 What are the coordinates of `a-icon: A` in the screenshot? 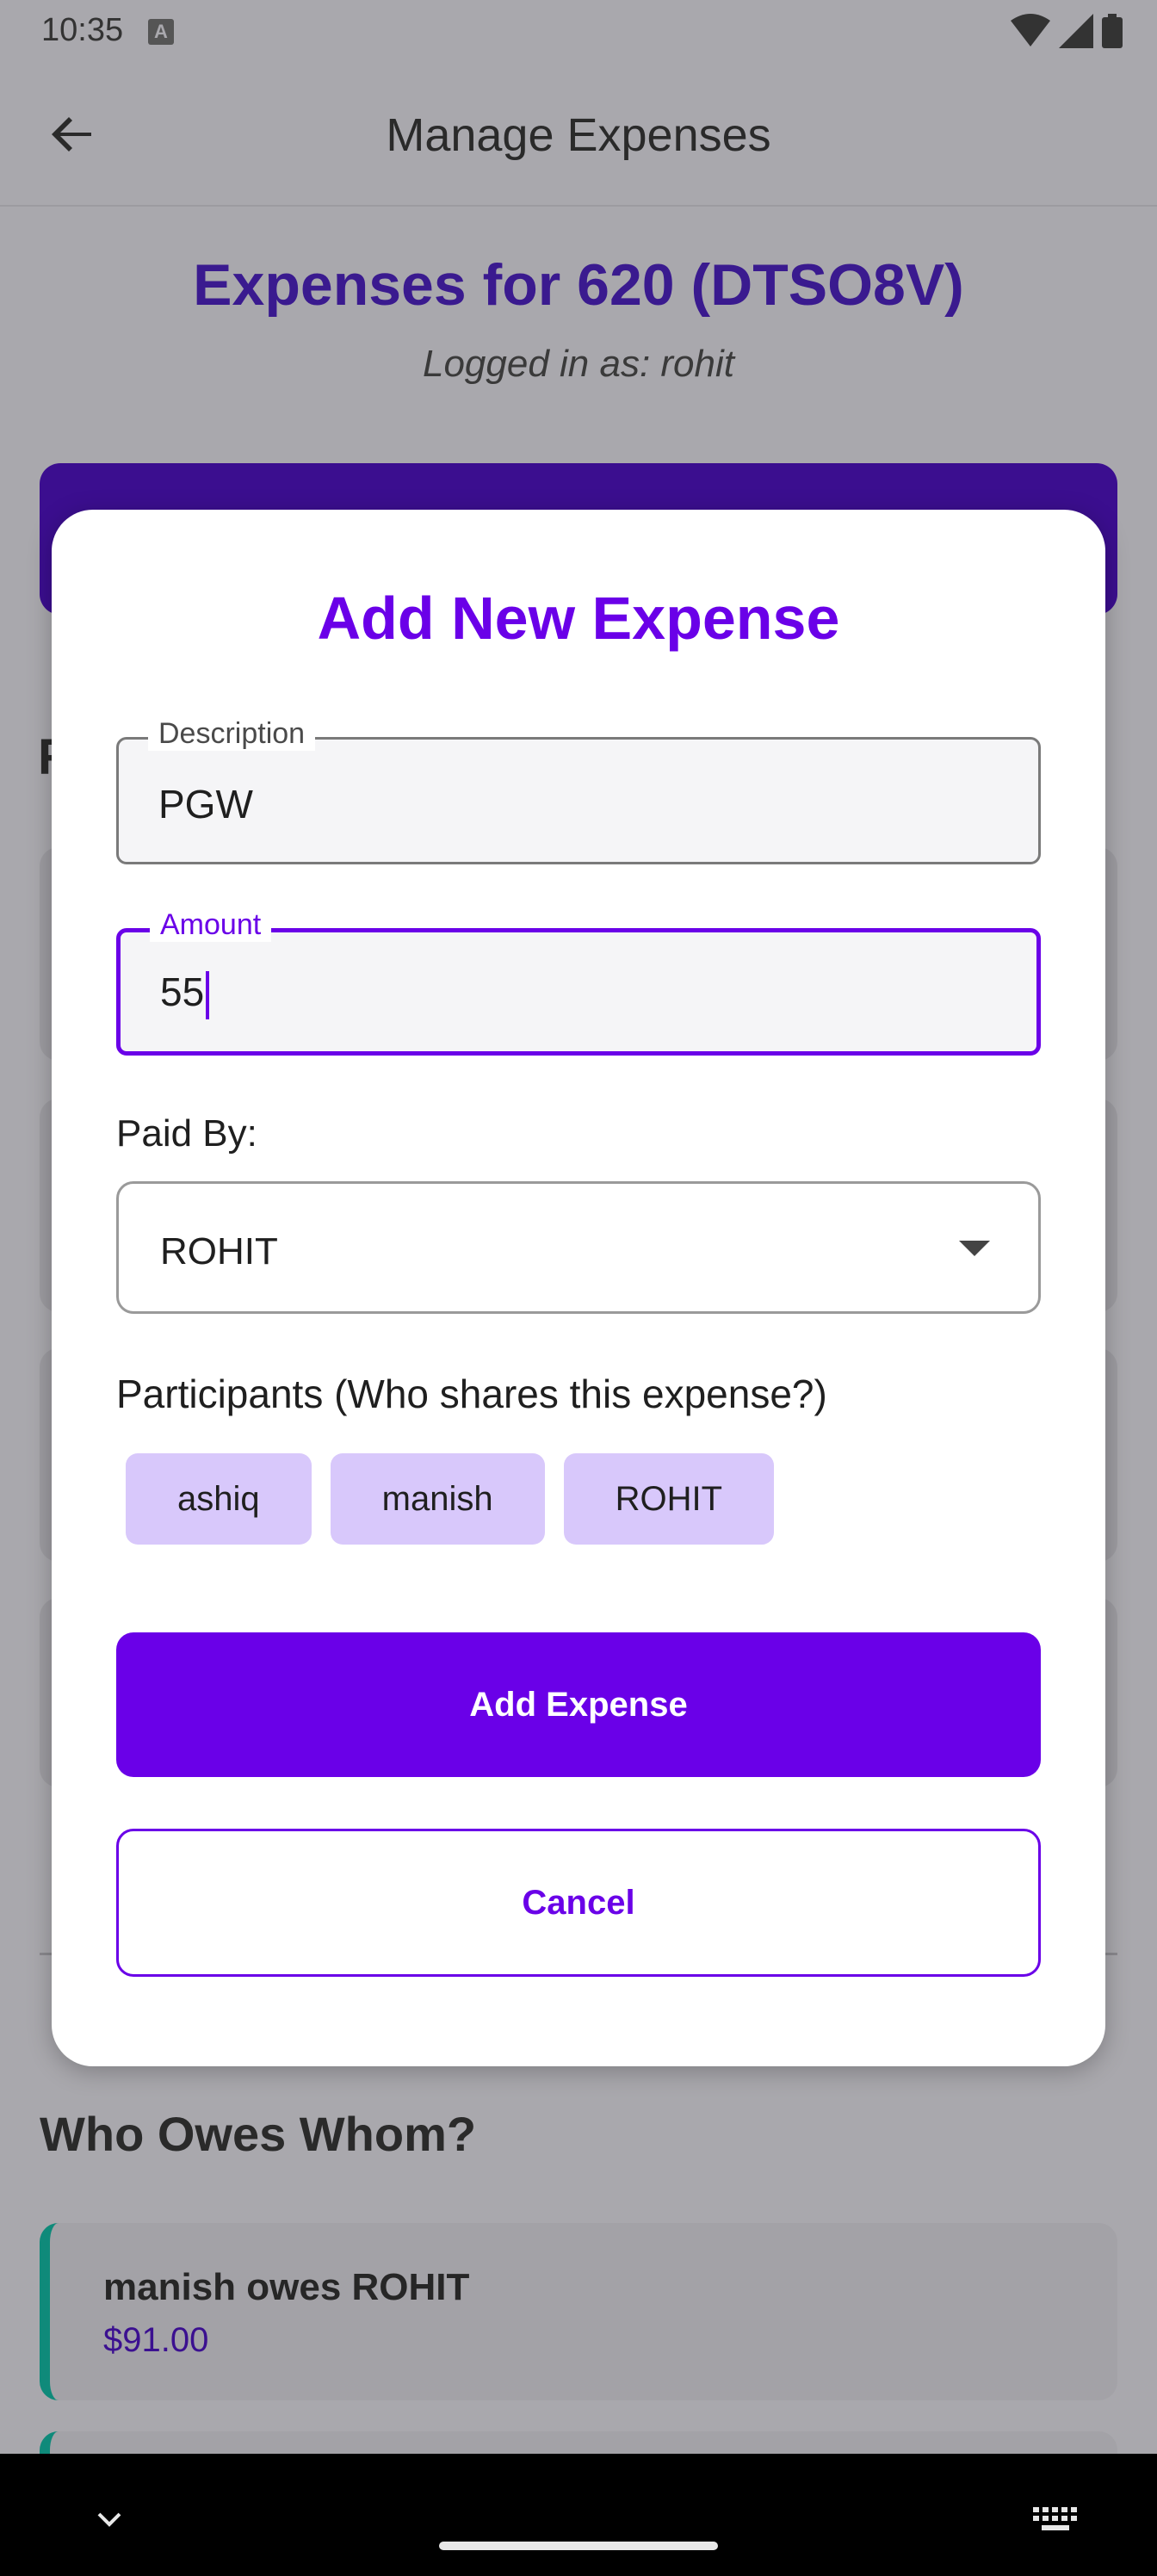 It's located at (161, 32).